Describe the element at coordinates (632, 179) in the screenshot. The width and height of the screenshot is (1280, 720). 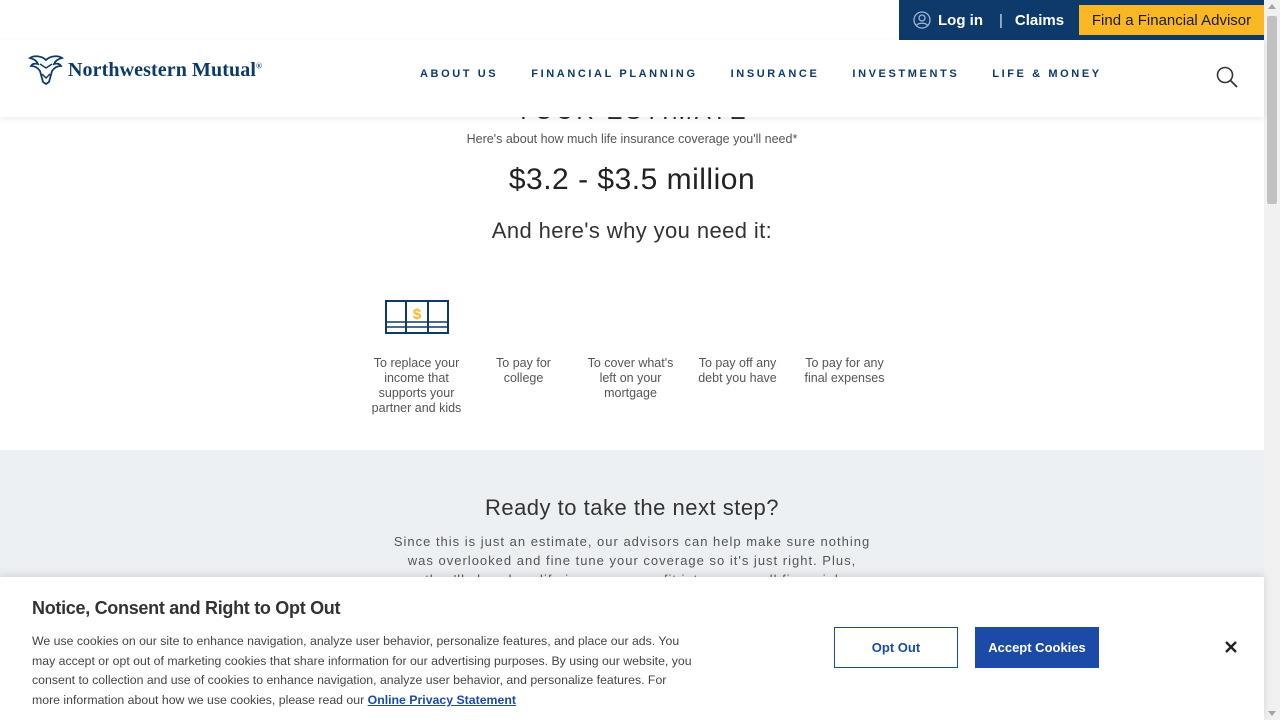
I see `coverage-amount: $3.2 - $3.5 million` at that location.